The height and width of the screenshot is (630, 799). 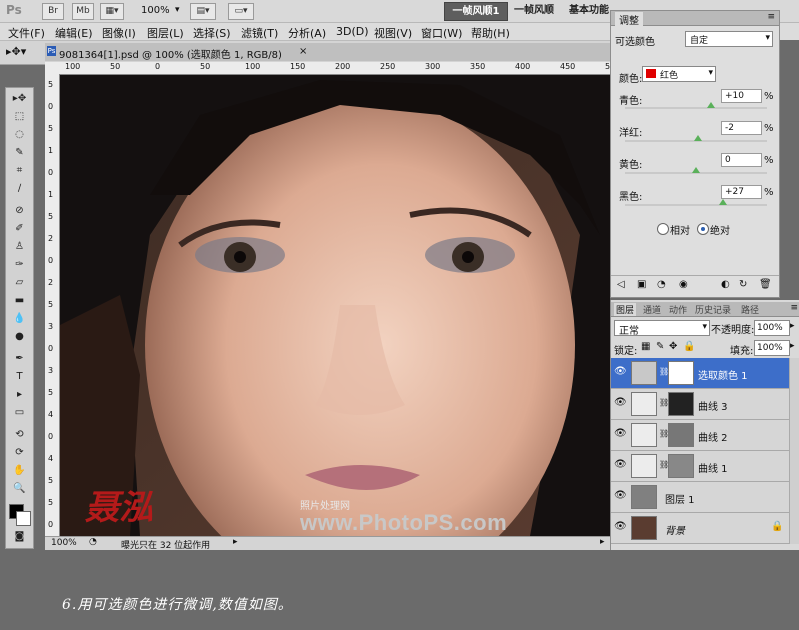 I want to click on quick-select-tool-icon: ✎, so click(x=19, y=153).